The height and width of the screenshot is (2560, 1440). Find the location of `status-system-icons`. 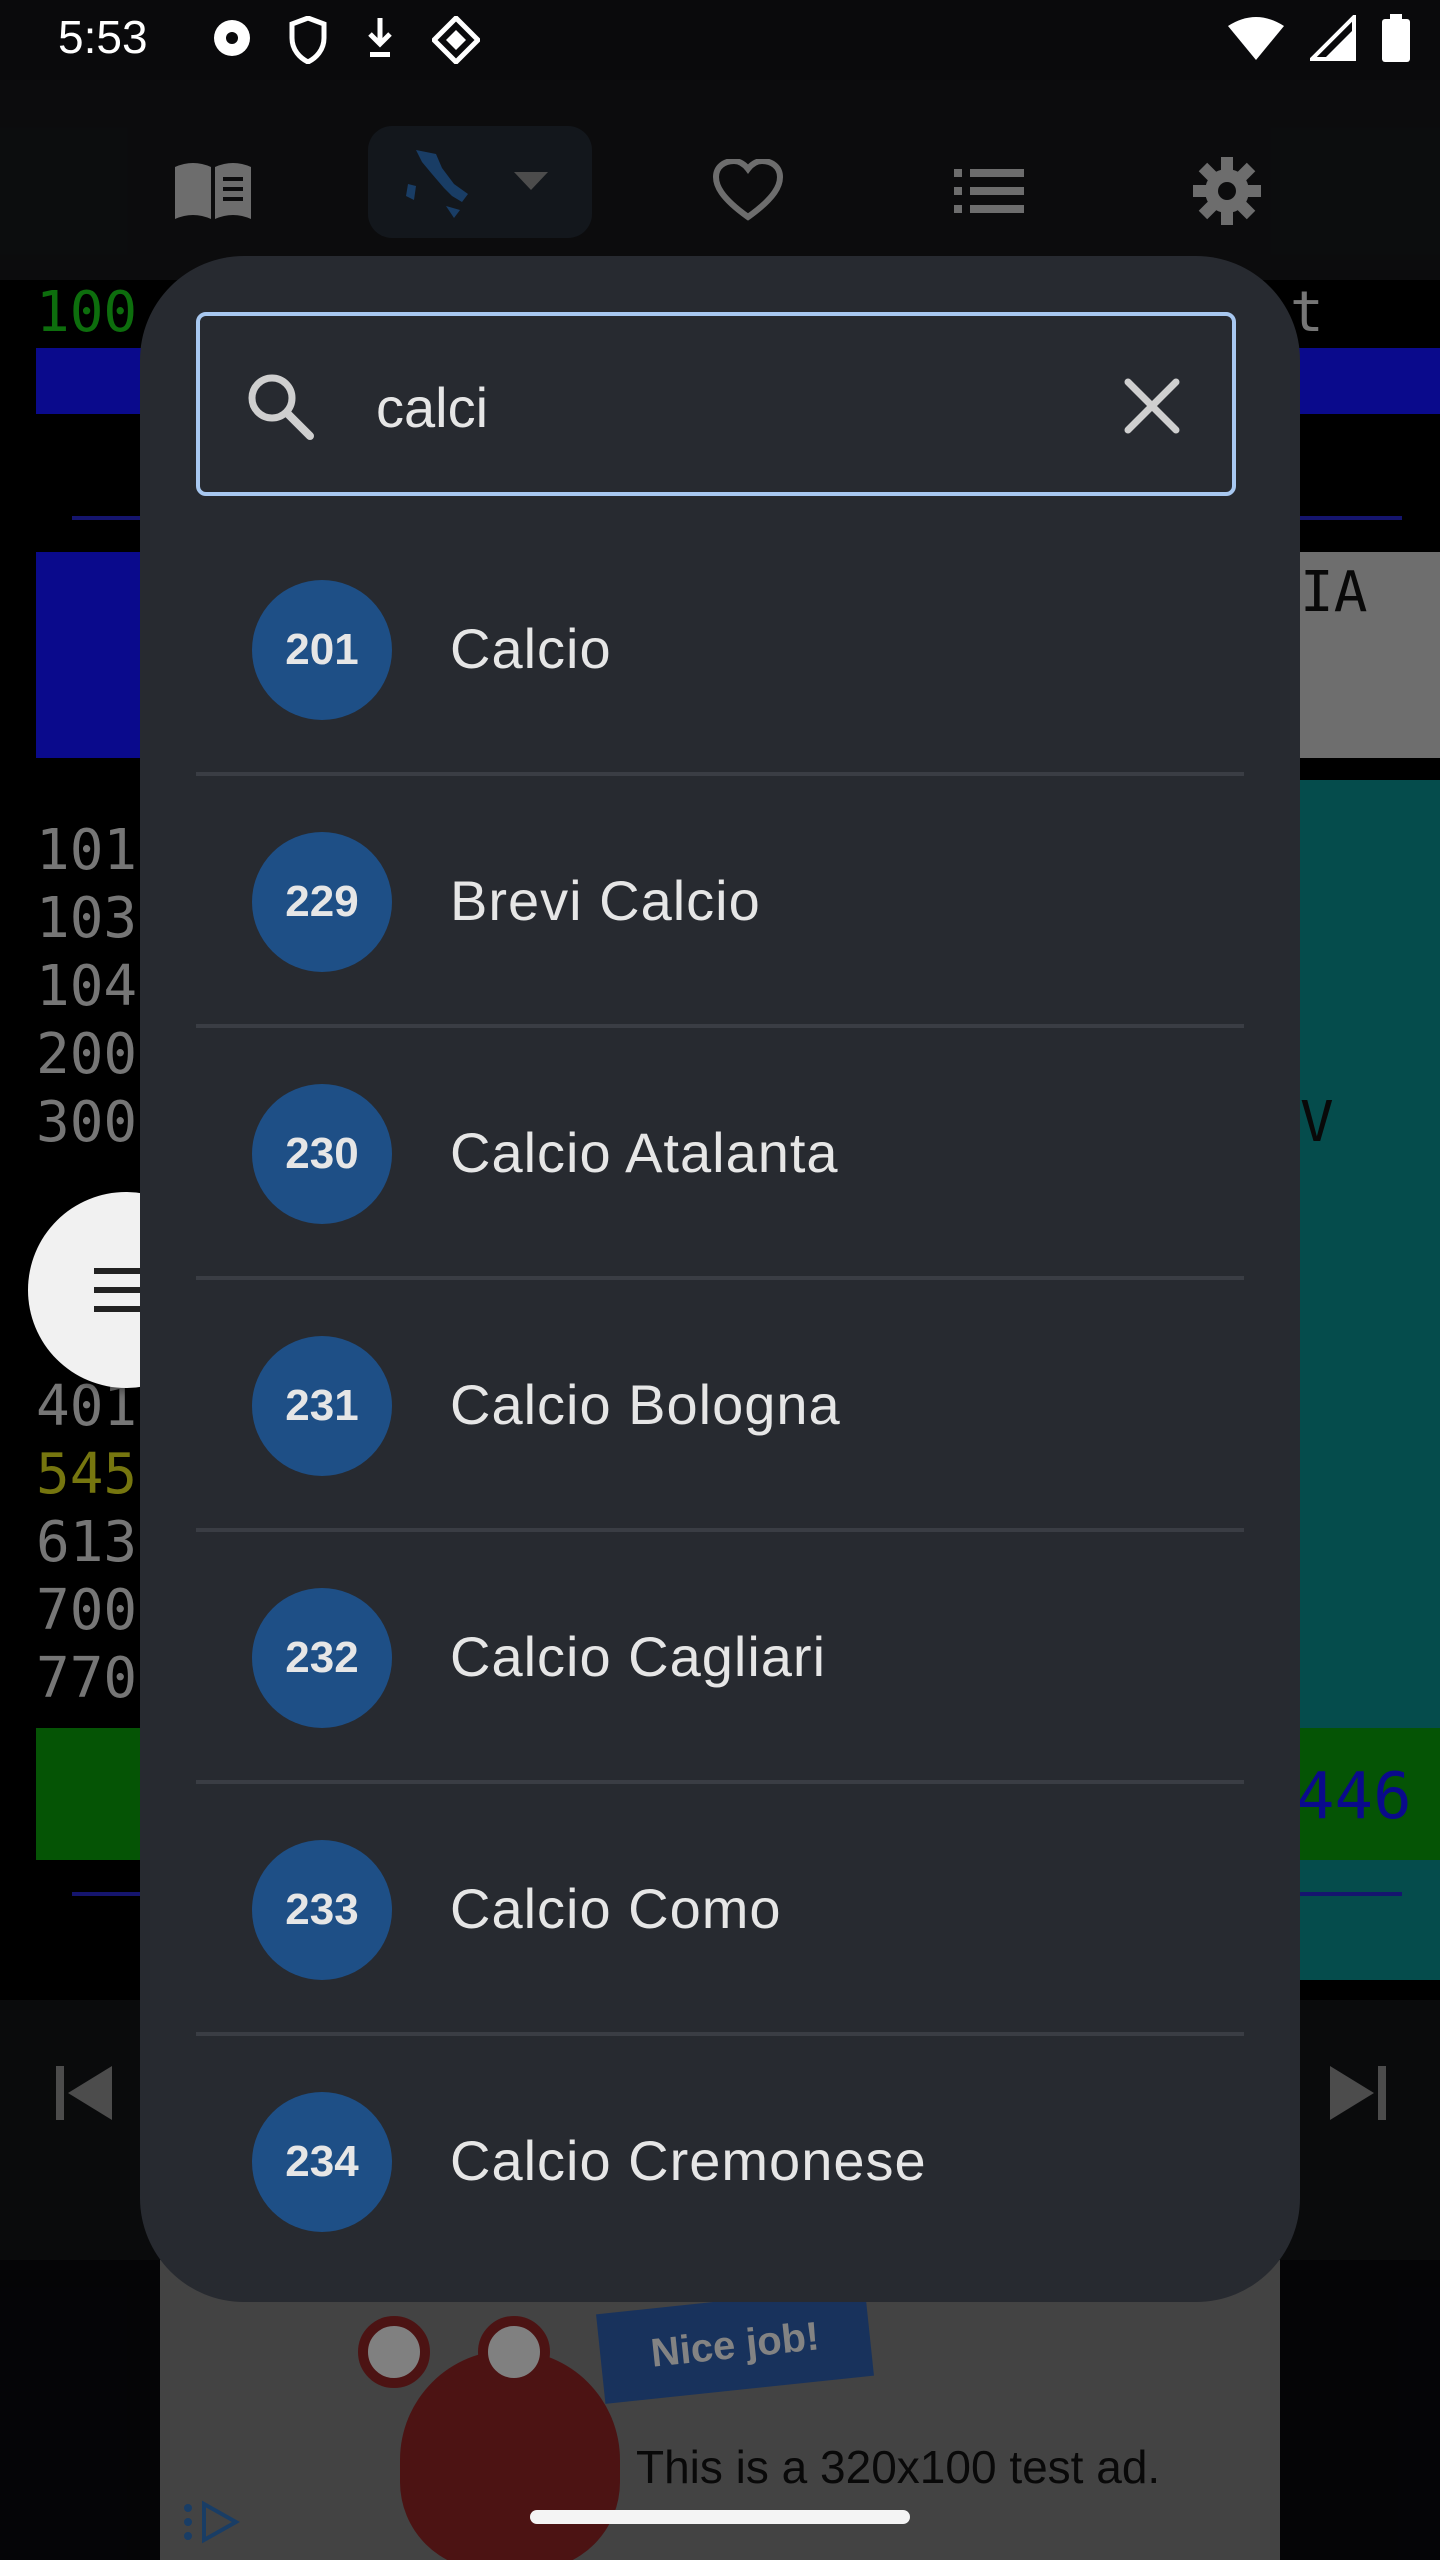

status-system-icons is located at coordinates (1319, 39).